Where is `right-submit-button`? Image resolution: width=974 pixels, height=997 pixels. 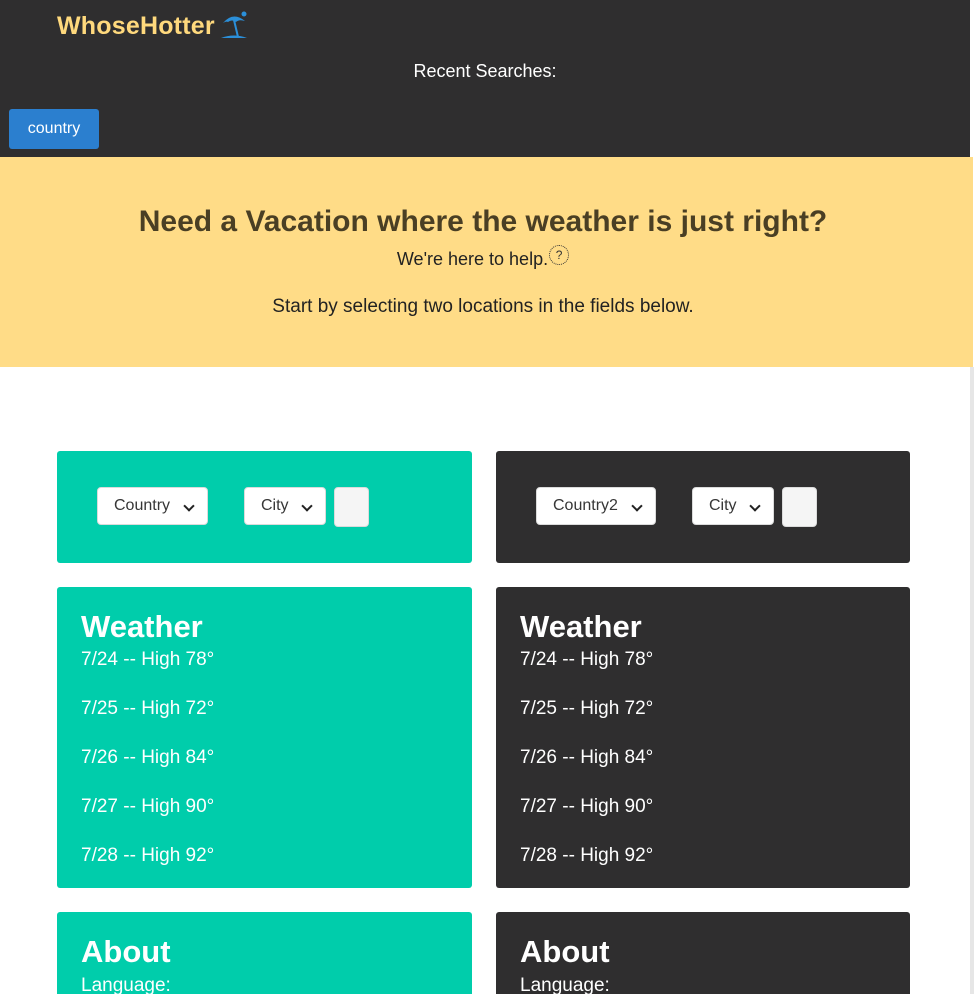 right-submit-button is located at coordinates (799, 507).